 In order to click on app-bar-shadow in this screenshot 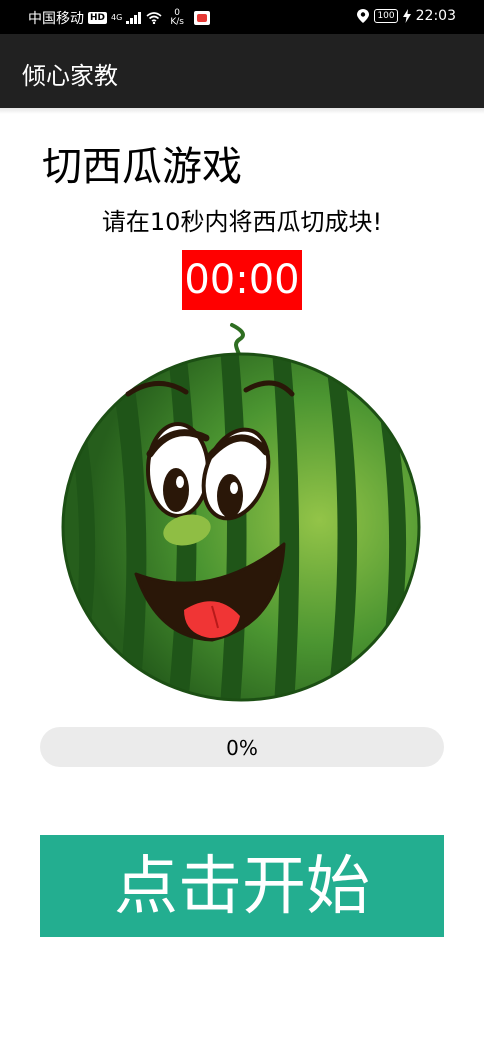, I will do `click(242, 111)`.